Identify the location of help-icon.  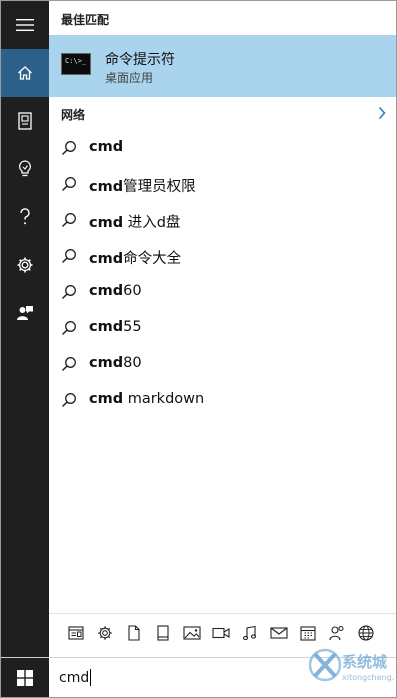
(25, 217).